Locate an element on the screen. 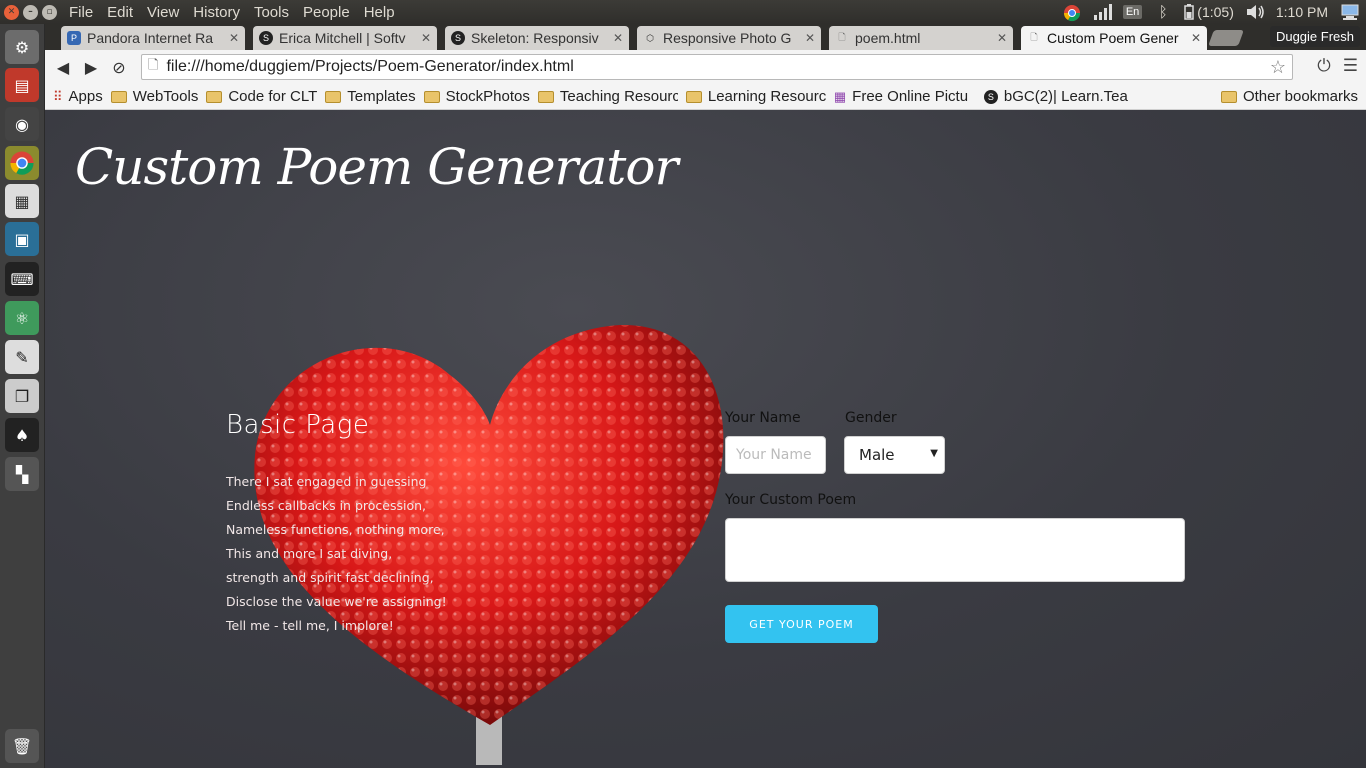 The image size is (1366, 768). settings-icon: ⚙ is located at coordinates (22, 47).